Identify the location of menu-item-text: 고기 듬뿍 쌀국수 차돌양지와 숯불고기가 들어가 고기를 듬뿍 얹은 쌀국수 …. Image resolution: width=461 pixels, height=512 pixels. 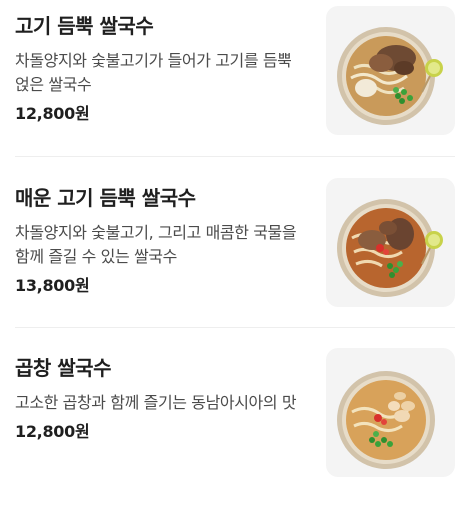
(162, 68).